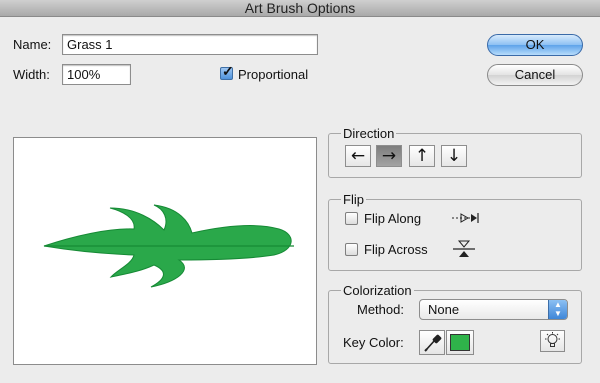  I want to click on eyedropper-icon, so click(433, 343).